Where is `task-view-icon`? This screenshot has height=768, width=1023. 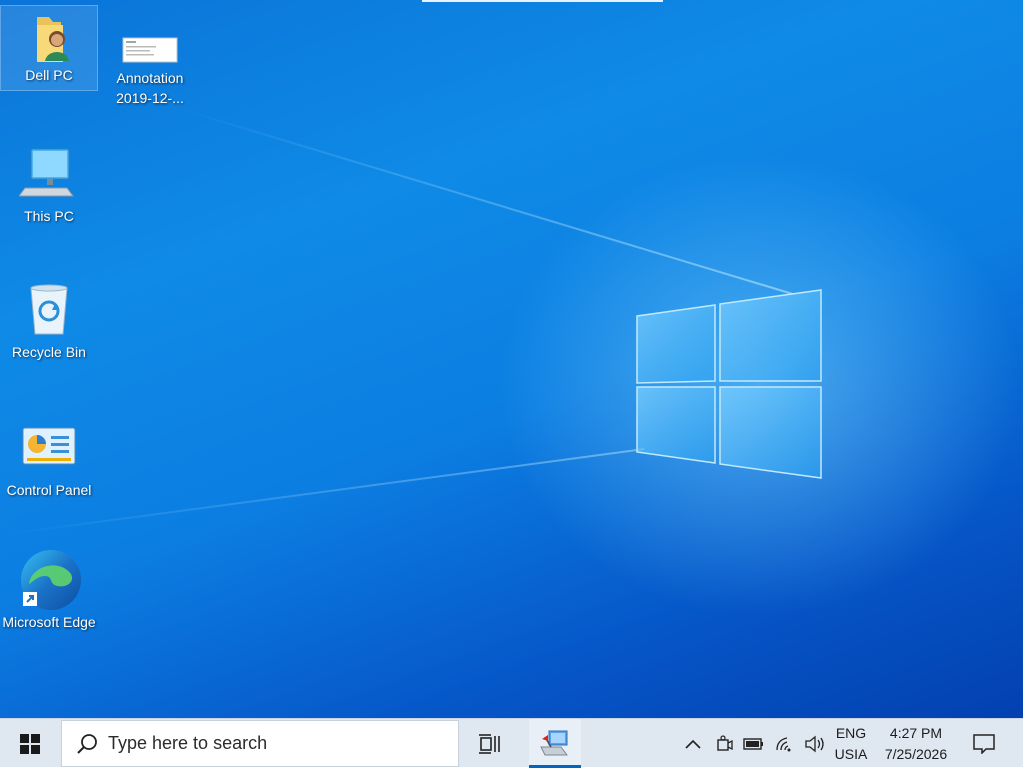
task-view-icon is located at coordinates (489, 743).